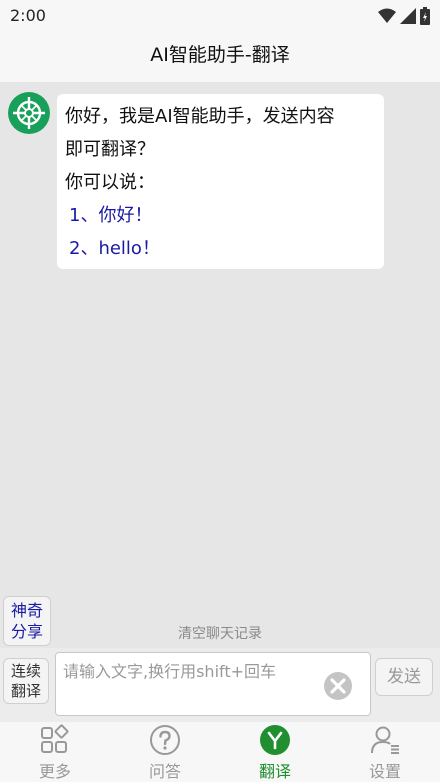 The image size is (440, 782). Describe the element at coordinates (408, 16) in the screenshot. I see `cell-signal-icon` at that location.